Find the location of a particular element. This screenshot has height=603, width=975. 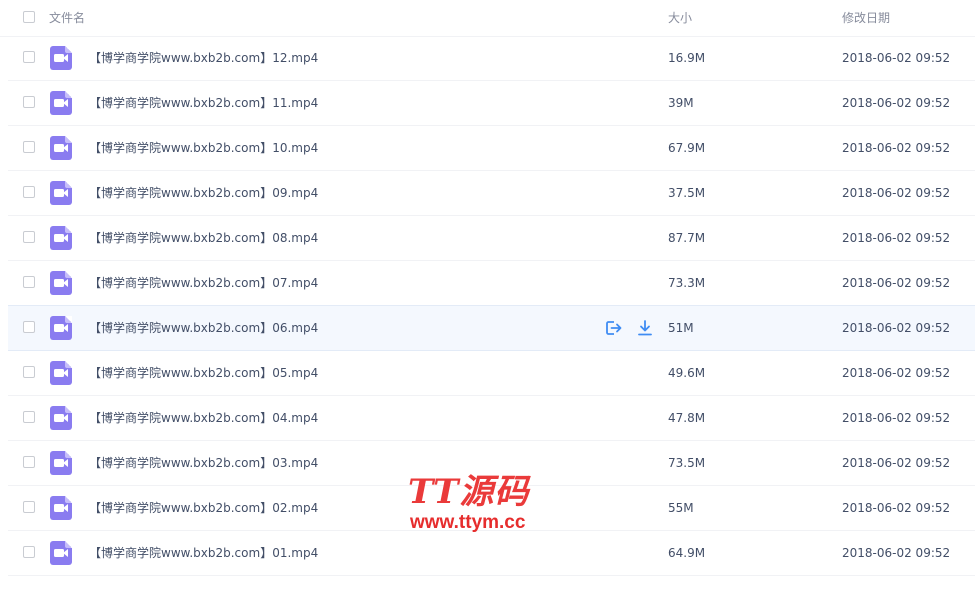

column-header-name: 文件名 is located at coordinates (67, 18).